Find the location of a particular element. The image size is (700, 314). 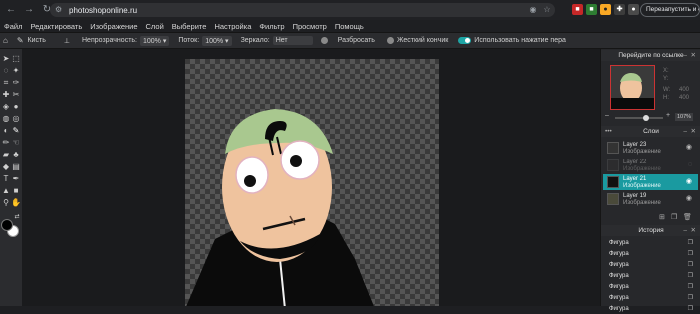

brushes-label: Кисть is located at coordinates (37, 40).